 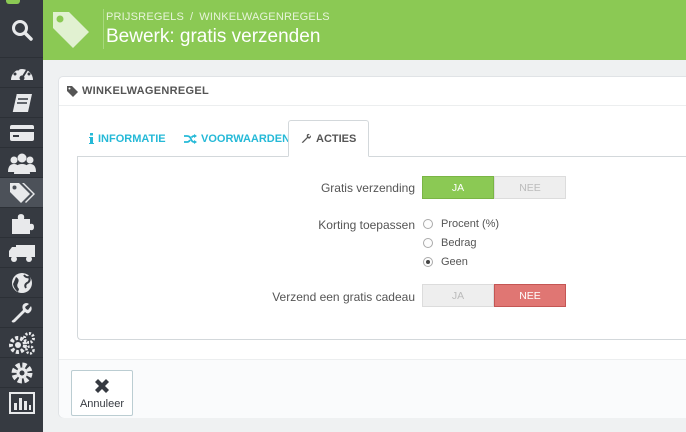 I want to click on stats-icon, so click(x=21, y=402).